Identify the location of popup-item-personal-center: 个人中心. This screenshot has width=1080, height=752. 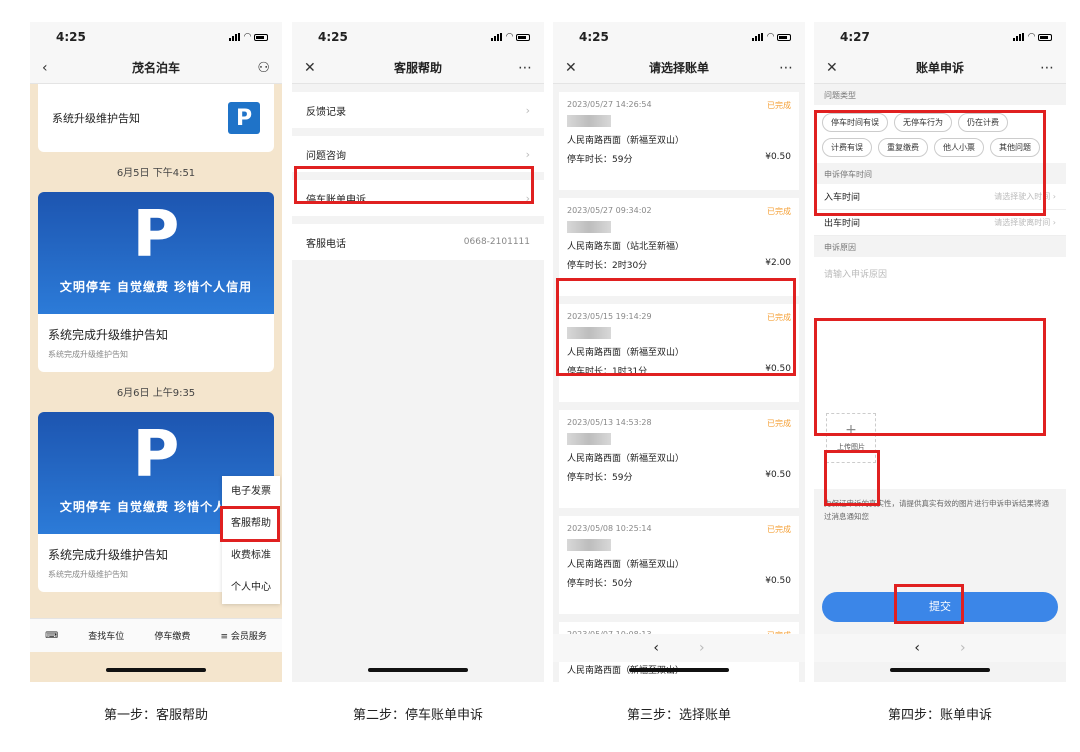
(251, 588).